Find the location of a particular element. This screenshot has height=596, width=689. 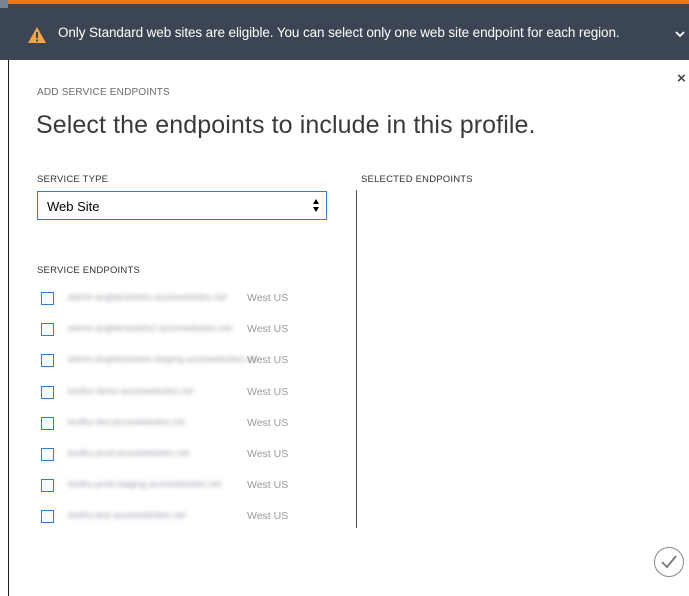

service-type-label: SERVICE TYPE is located at coordinates (73, 179).